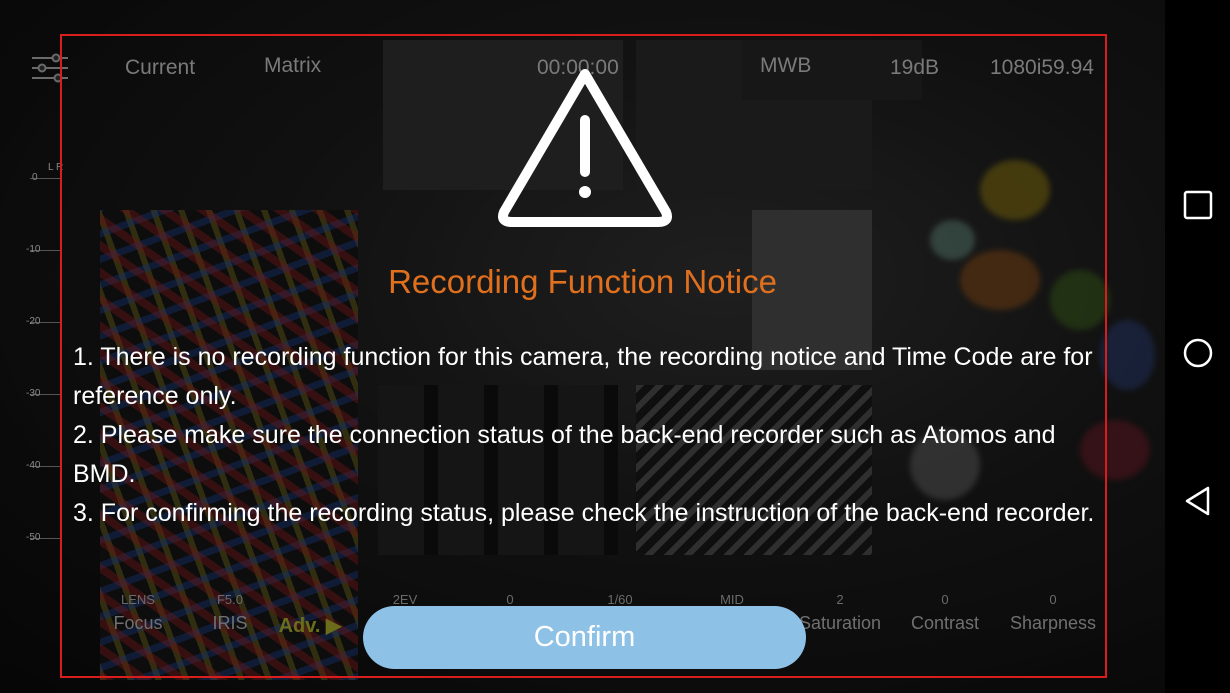 The width and height of the screenshot is (1230, 693). What do you see at coordinates (35, 177) in the screenshot?
I see `meter-tick: 0` at bounding box center [35, 177].